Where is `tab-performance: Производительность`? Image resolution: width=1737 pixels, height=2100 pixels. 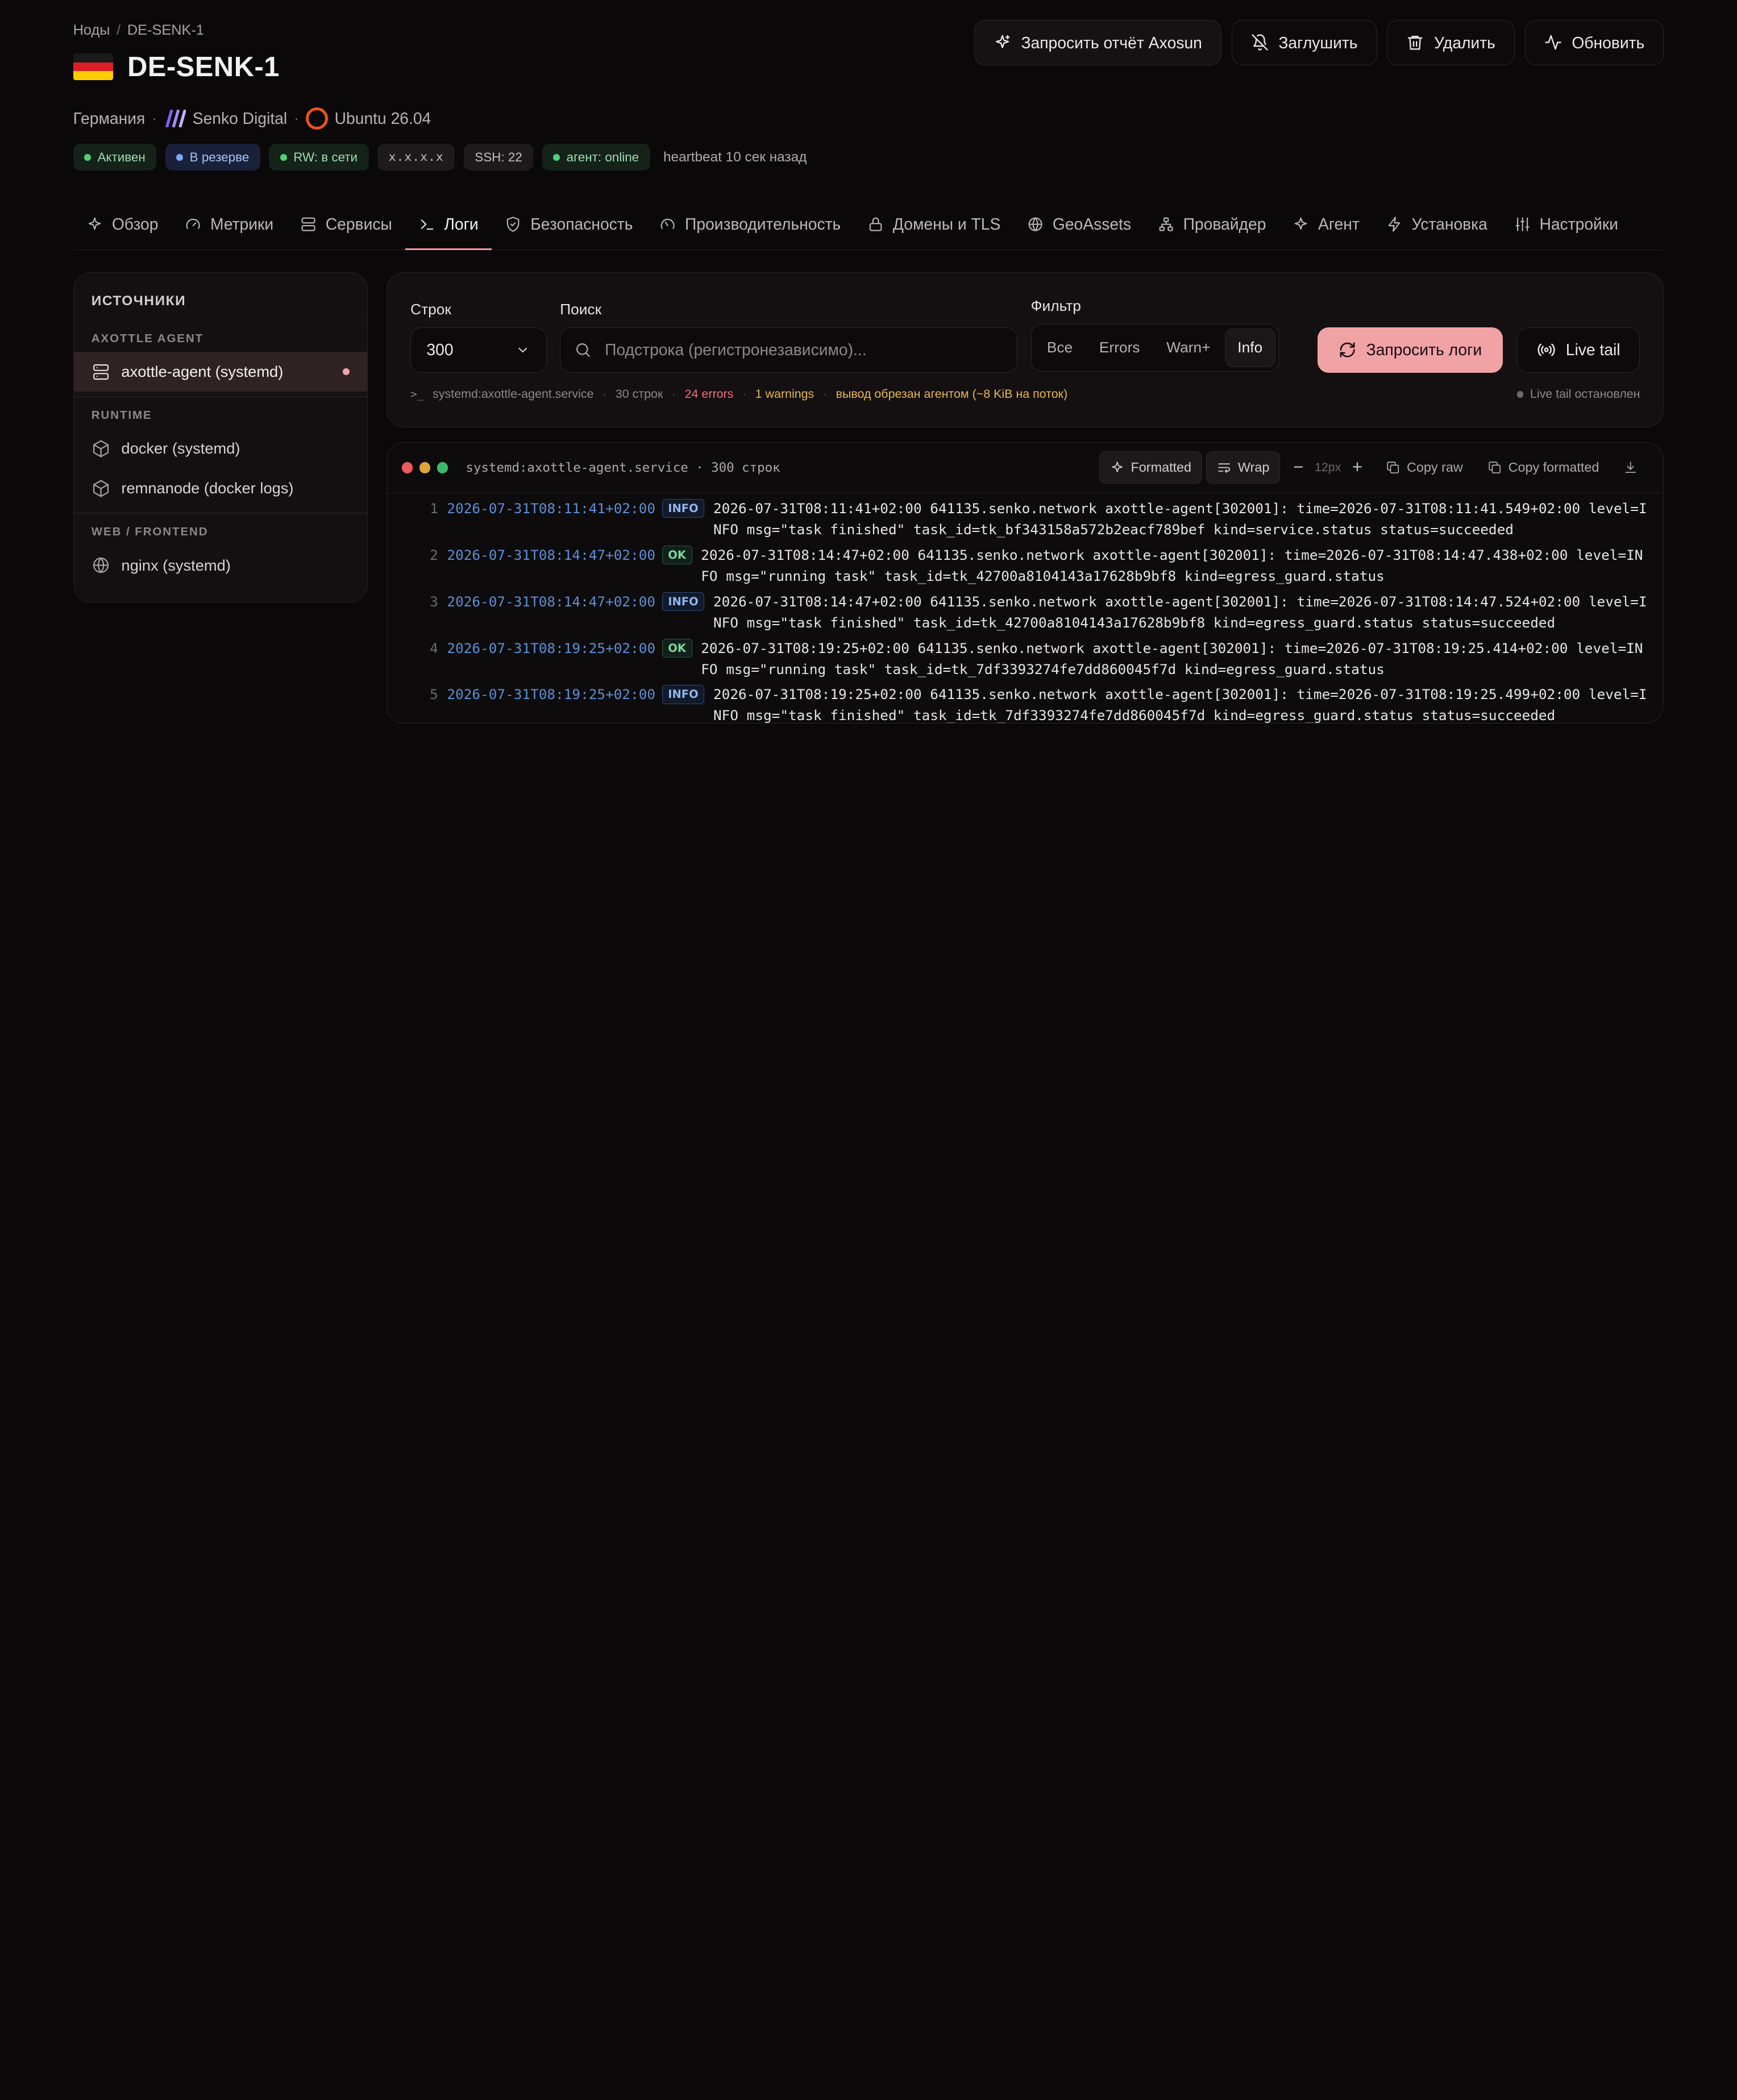
tab-performance: Производительность is located at coordinates (750, 224).